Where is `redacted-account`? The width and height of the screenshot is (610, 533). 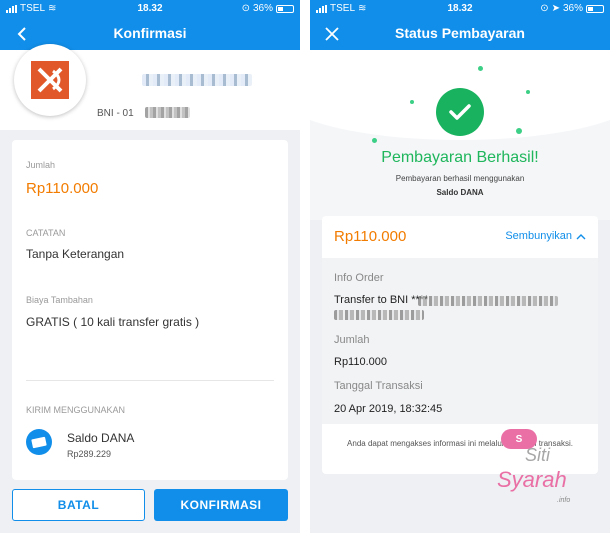
redacted-account is located at coordinates (167, 112).